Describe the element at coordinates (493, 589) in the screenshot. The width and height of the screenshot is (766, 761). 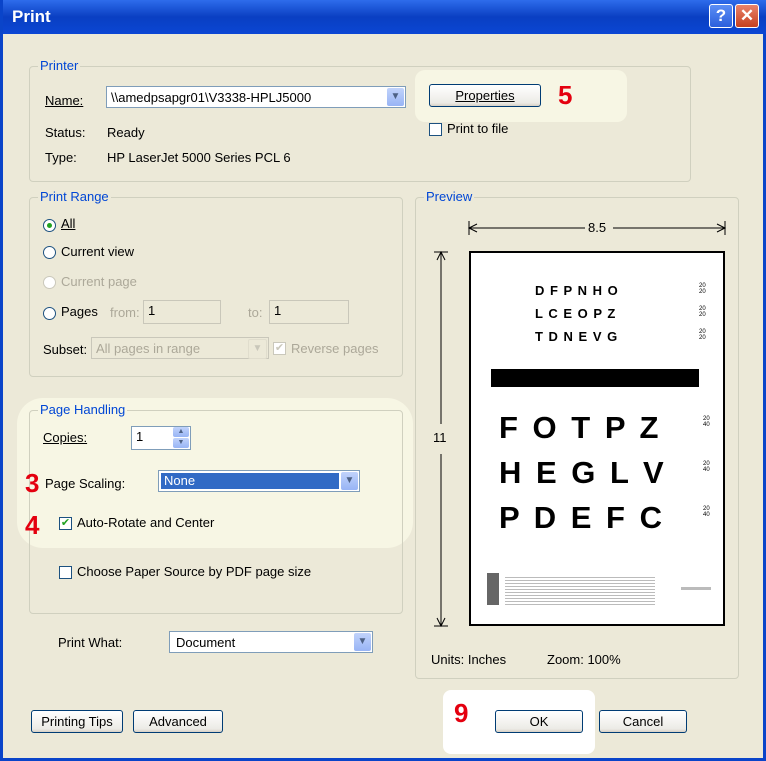
I see `fine-print-logo` at that location.